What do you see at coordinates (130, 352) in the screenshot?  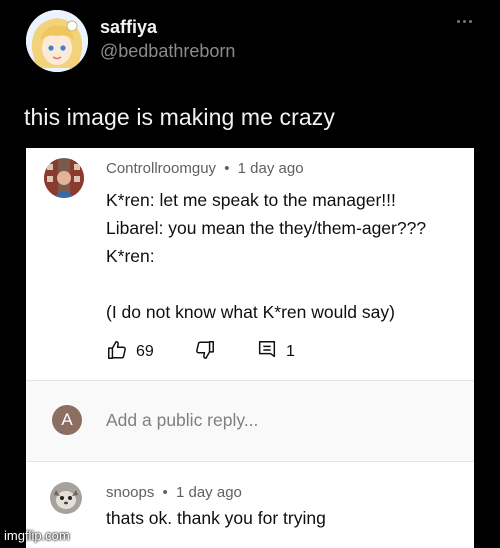 I see `like-button: 69` at bounding box center [130, 352].